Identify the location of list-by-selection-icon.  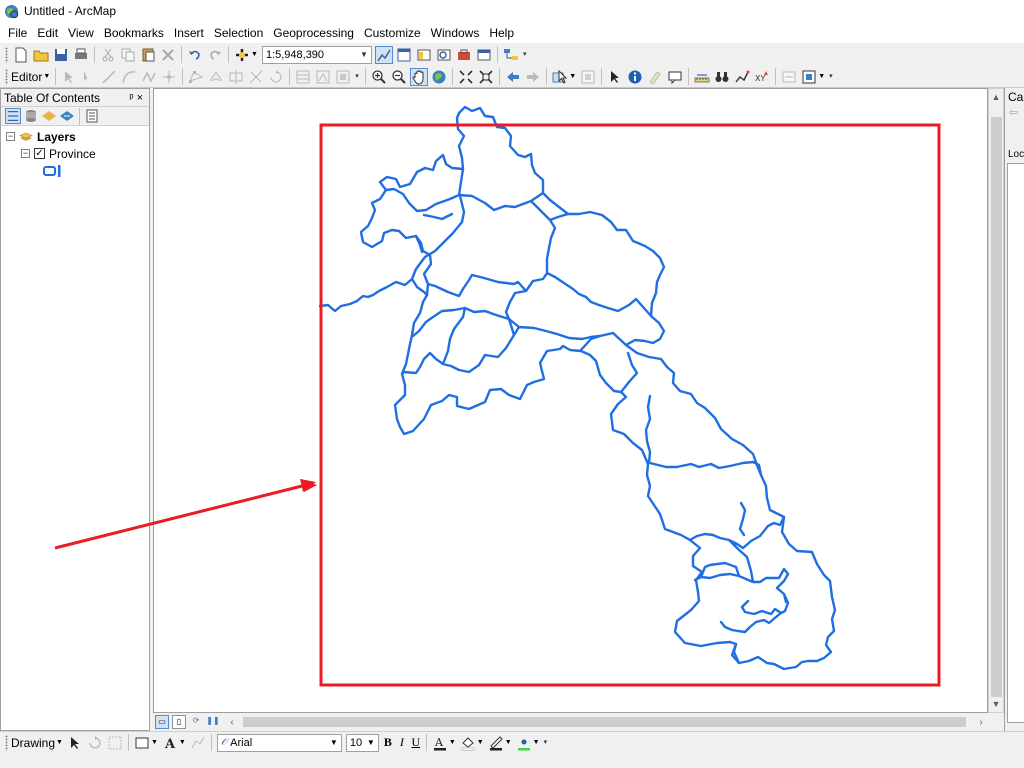
(67, 116).